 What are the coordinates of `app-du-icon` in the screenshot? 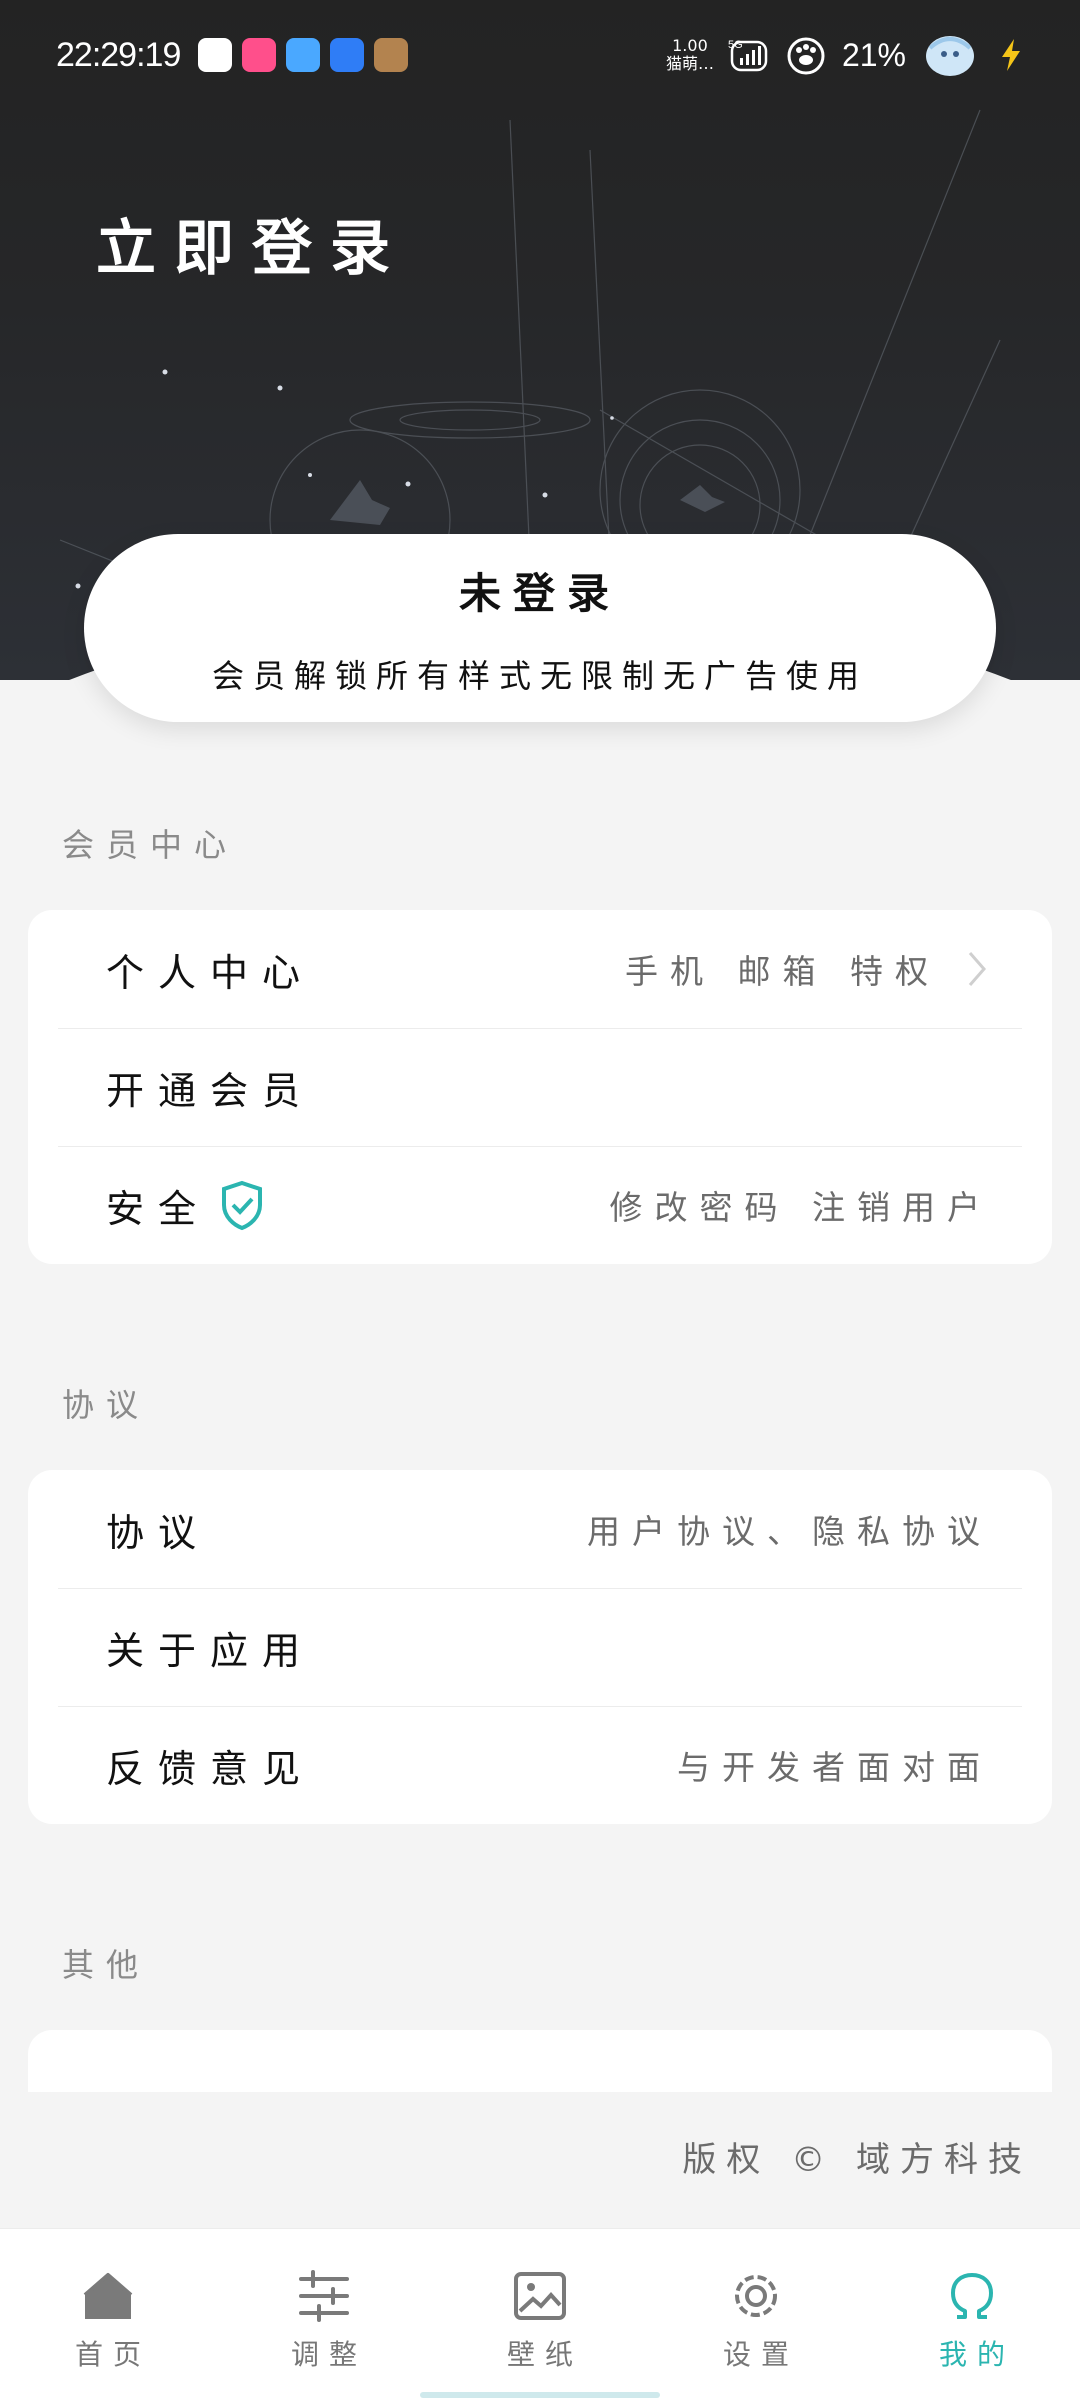 It's located at (215, 55).